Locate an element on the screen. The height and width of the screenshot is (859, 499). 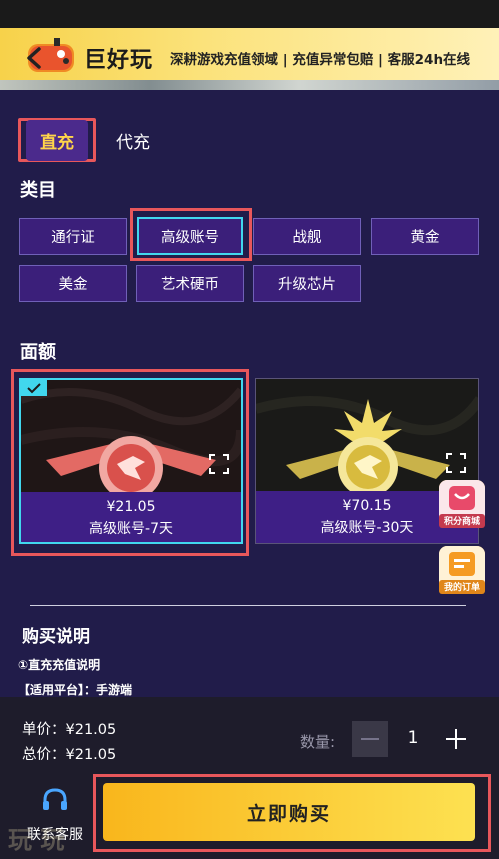
quantity-value: 1 is located at coordinates (413, 738).